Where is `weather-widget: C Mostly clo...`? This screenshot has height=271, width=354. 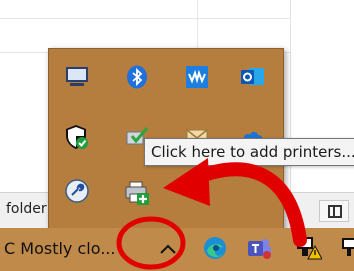
weather-widget: C Mostly clo... is located at coordinates (59, 248).